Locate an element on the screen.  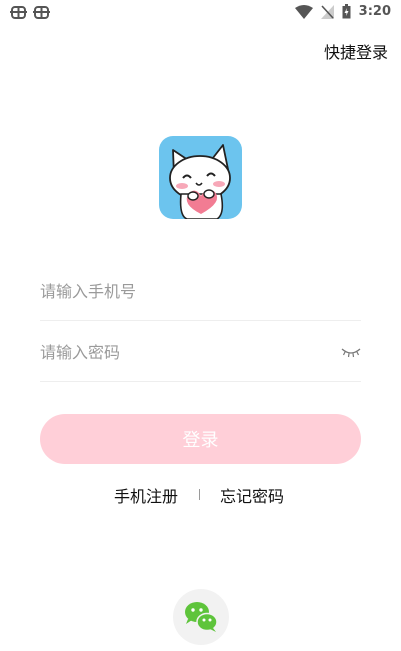
no-signal-icon is located at coordinates (327, 11).